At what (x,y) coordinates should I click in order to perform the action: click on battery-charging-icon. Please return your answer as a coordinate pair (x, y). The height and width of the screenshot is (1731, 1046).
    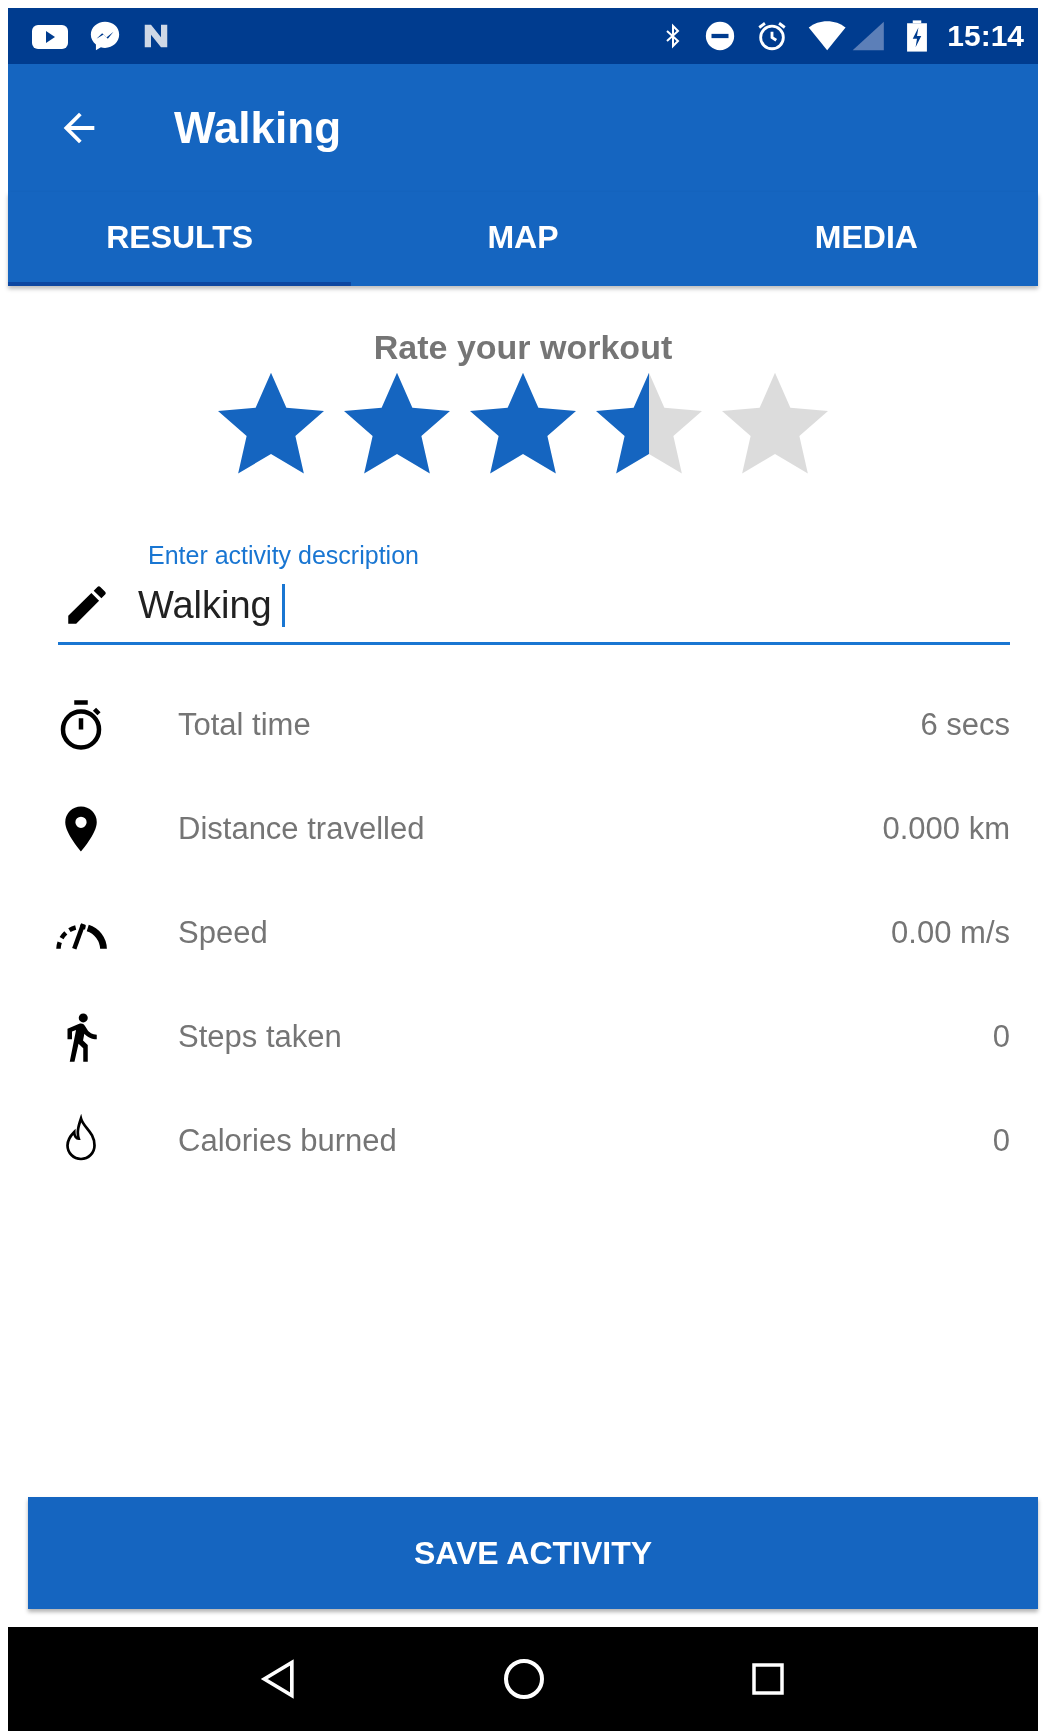
    Looking at the image, I should click on (917, 36).